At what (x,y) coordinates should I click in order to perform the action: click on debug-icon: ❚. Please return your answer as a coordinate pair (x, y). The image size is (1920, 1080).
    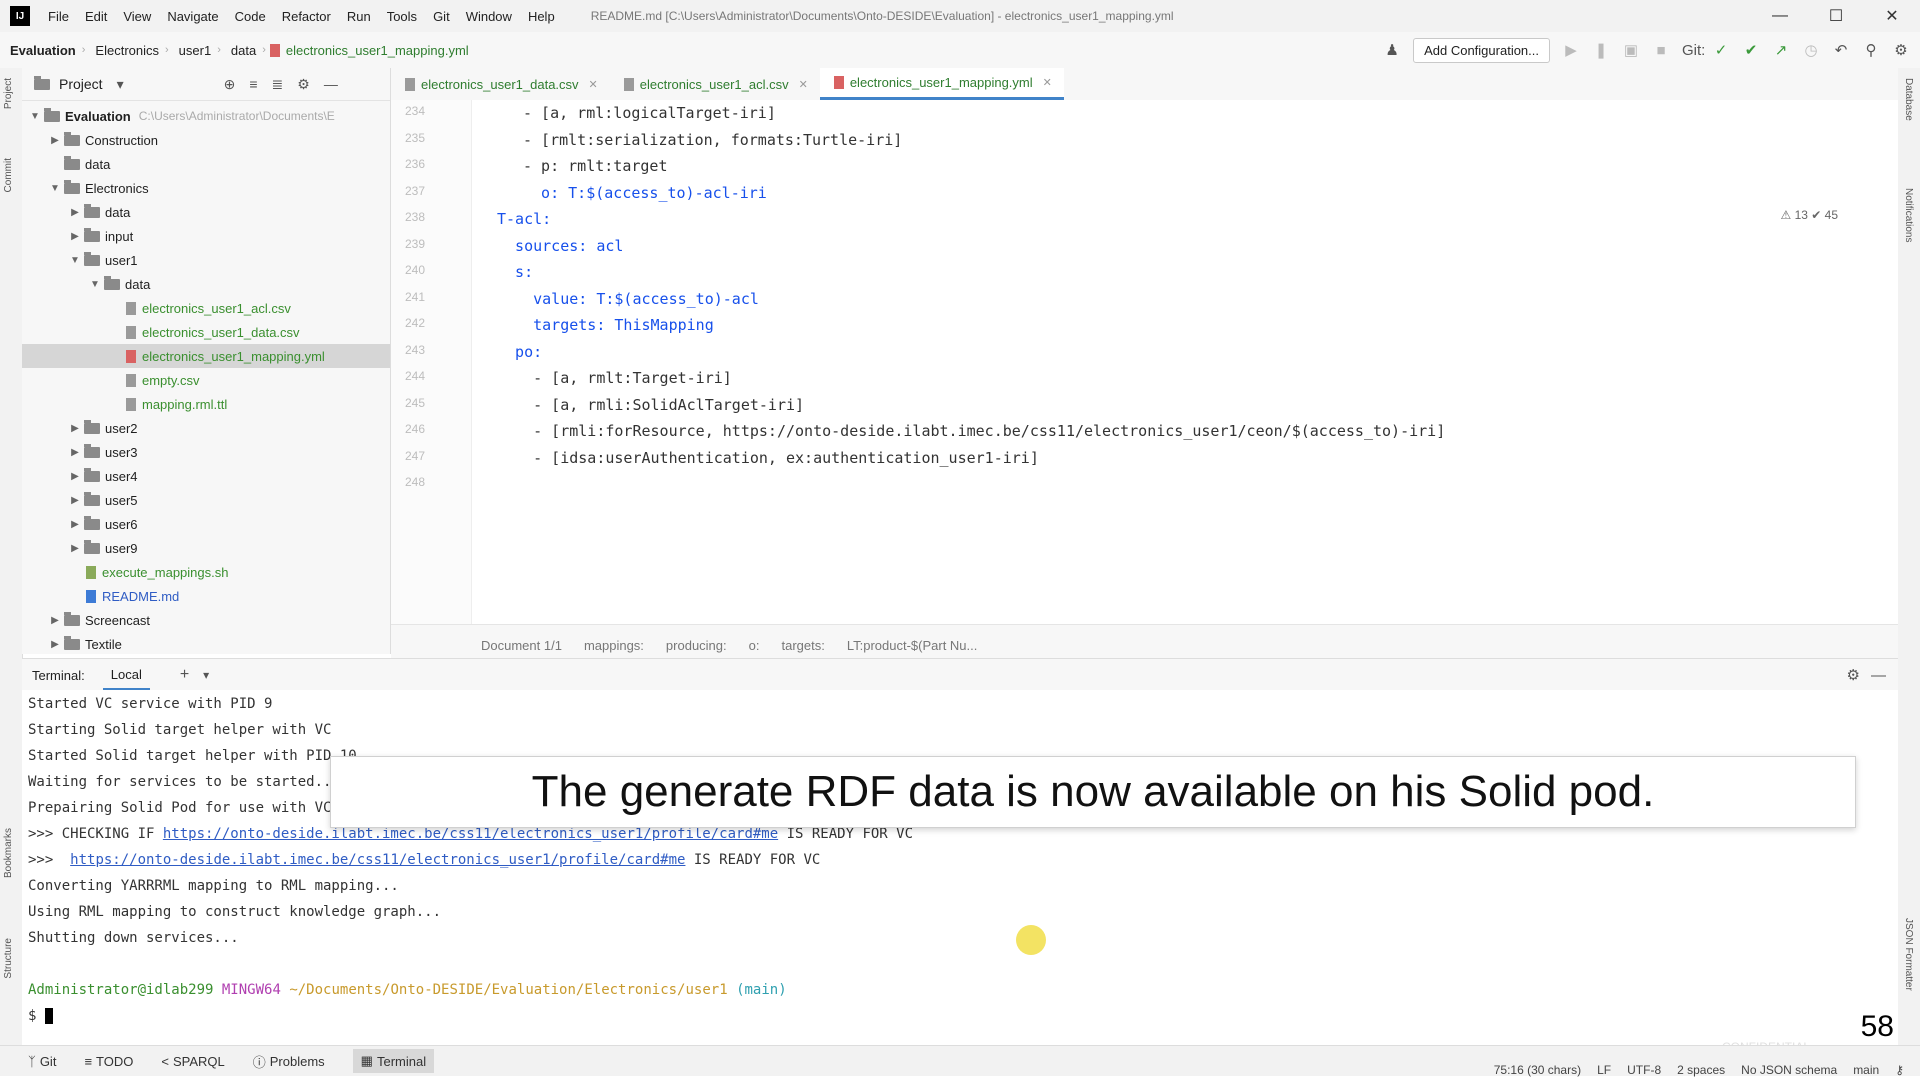
    Looking at the image, I should click on (1601, 50).